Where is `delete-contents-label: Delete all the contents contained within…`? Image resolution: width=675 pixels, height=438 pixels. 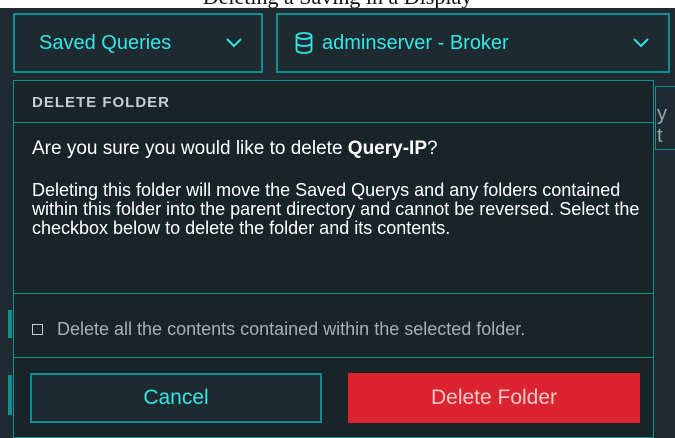 delete-contents-label: Delete all the contents contained within… is located at coordinates (291, 329).